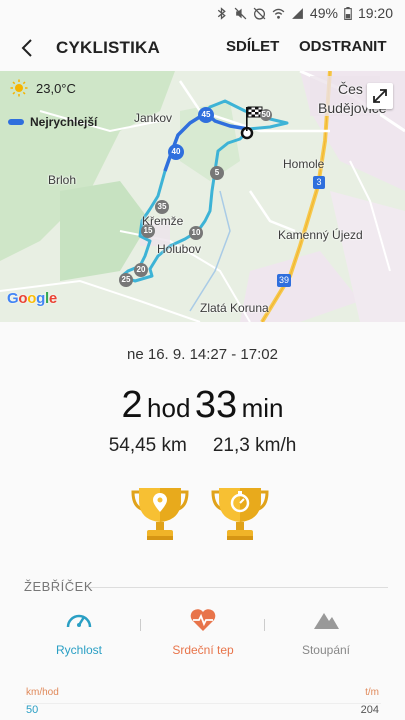 The image size is (405, 720). Describe the element at coordinates (162, 206) in the screenshot. I see `km-marker-35: 35` at that location.